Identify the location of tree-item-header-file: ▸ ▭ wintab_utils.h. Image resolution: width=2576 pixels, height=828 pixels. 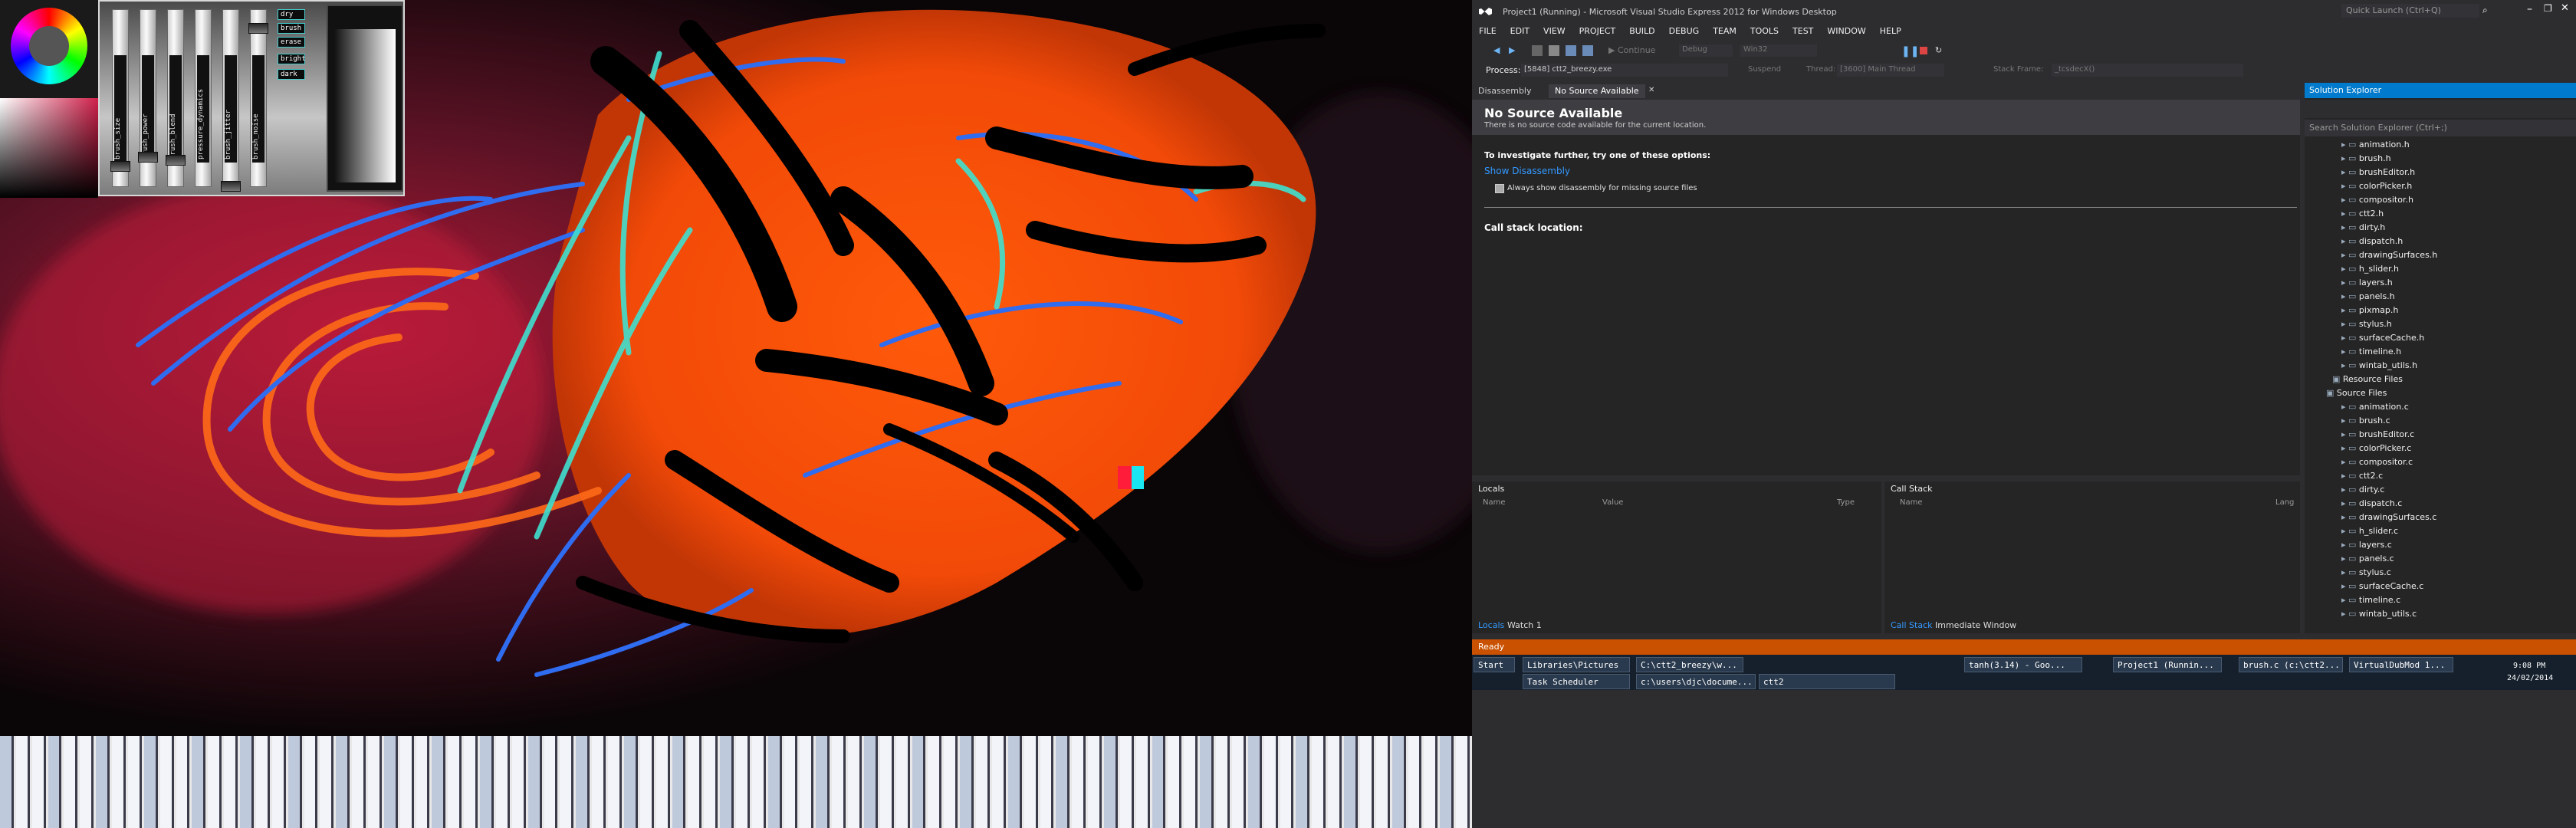
(2379, 367).